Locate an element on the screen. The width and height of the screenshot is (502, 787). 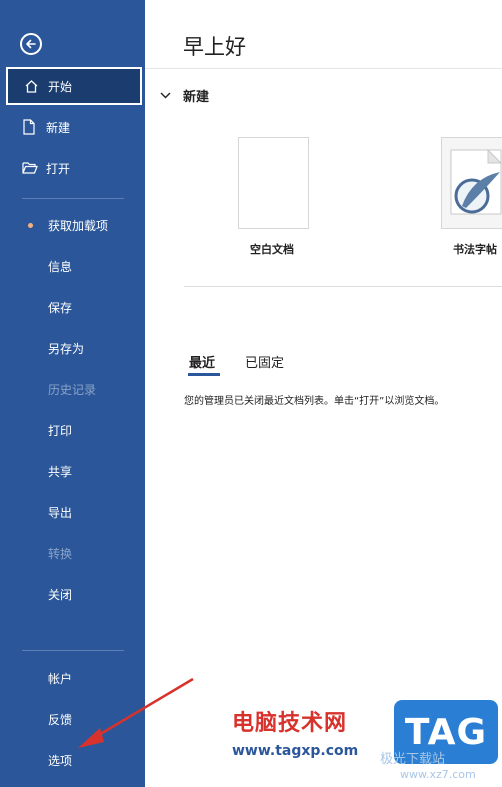
annotation-arrow-icon is located at coordinates (136, 712).